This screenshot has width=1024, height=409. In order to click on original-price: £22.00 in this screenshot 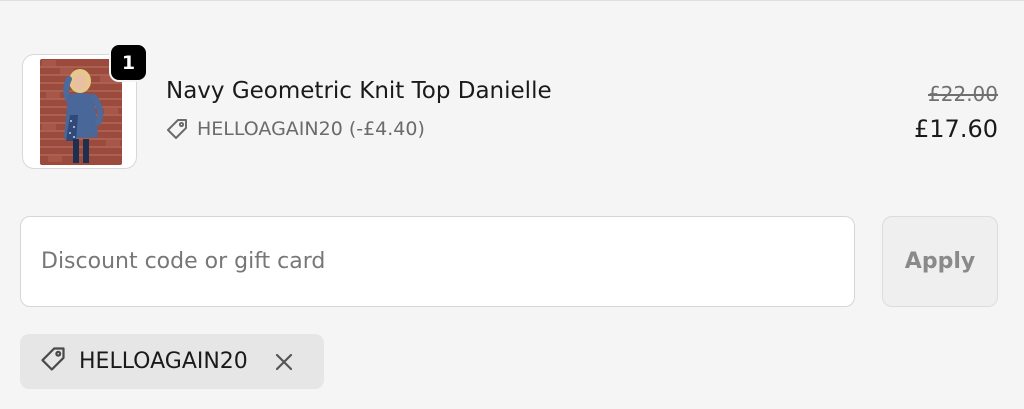, I will do `click(963, 94)`.